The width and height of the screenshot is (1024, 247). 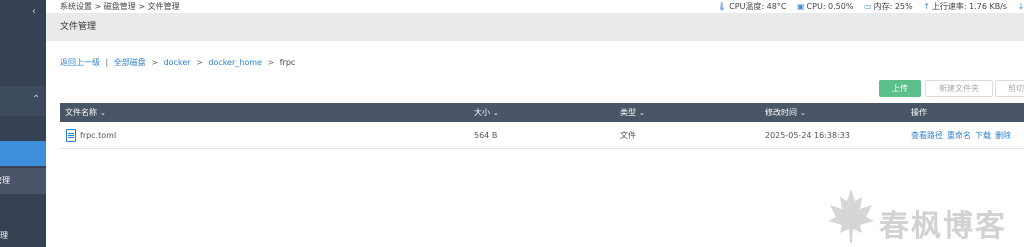 What do you see at coordinates (926, 6) in the screenshot?
I see `arrow-up-icon: ↑` at bounding box center [926, 6].